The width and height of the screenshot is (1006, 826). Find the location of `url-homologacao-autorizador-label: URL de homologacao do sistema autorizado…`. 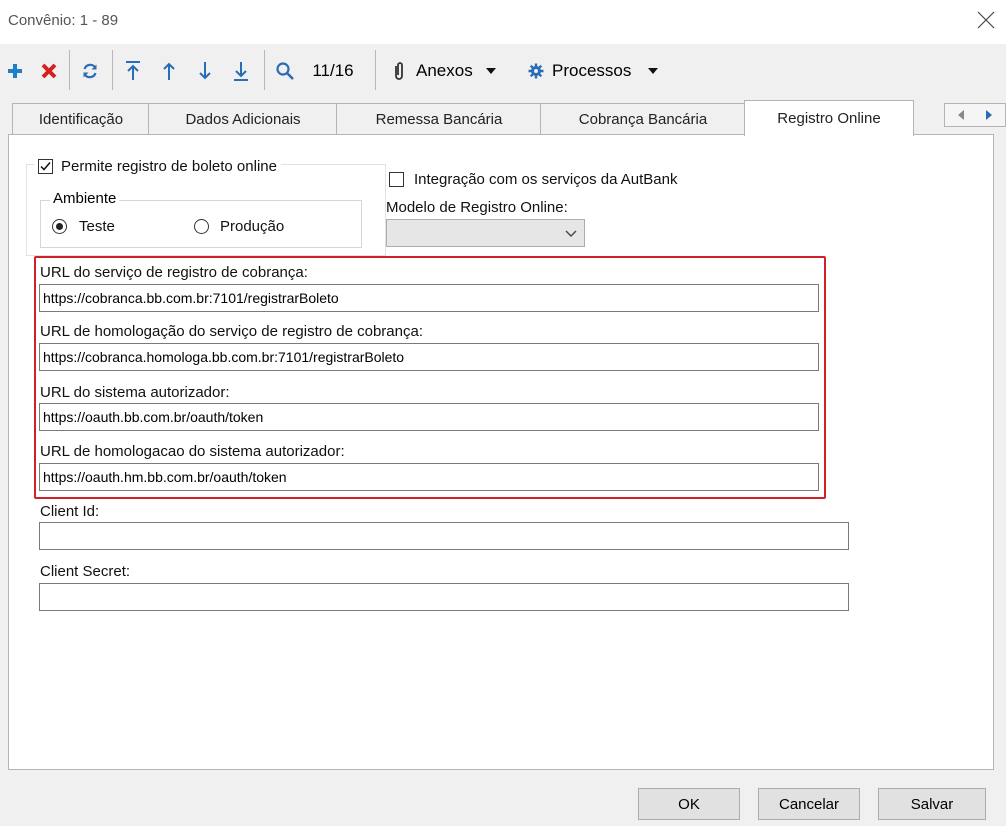

url-homologacao-autorizador-label: URL de homologacao do sistema autorizado… is located at coordinates (192, 451).